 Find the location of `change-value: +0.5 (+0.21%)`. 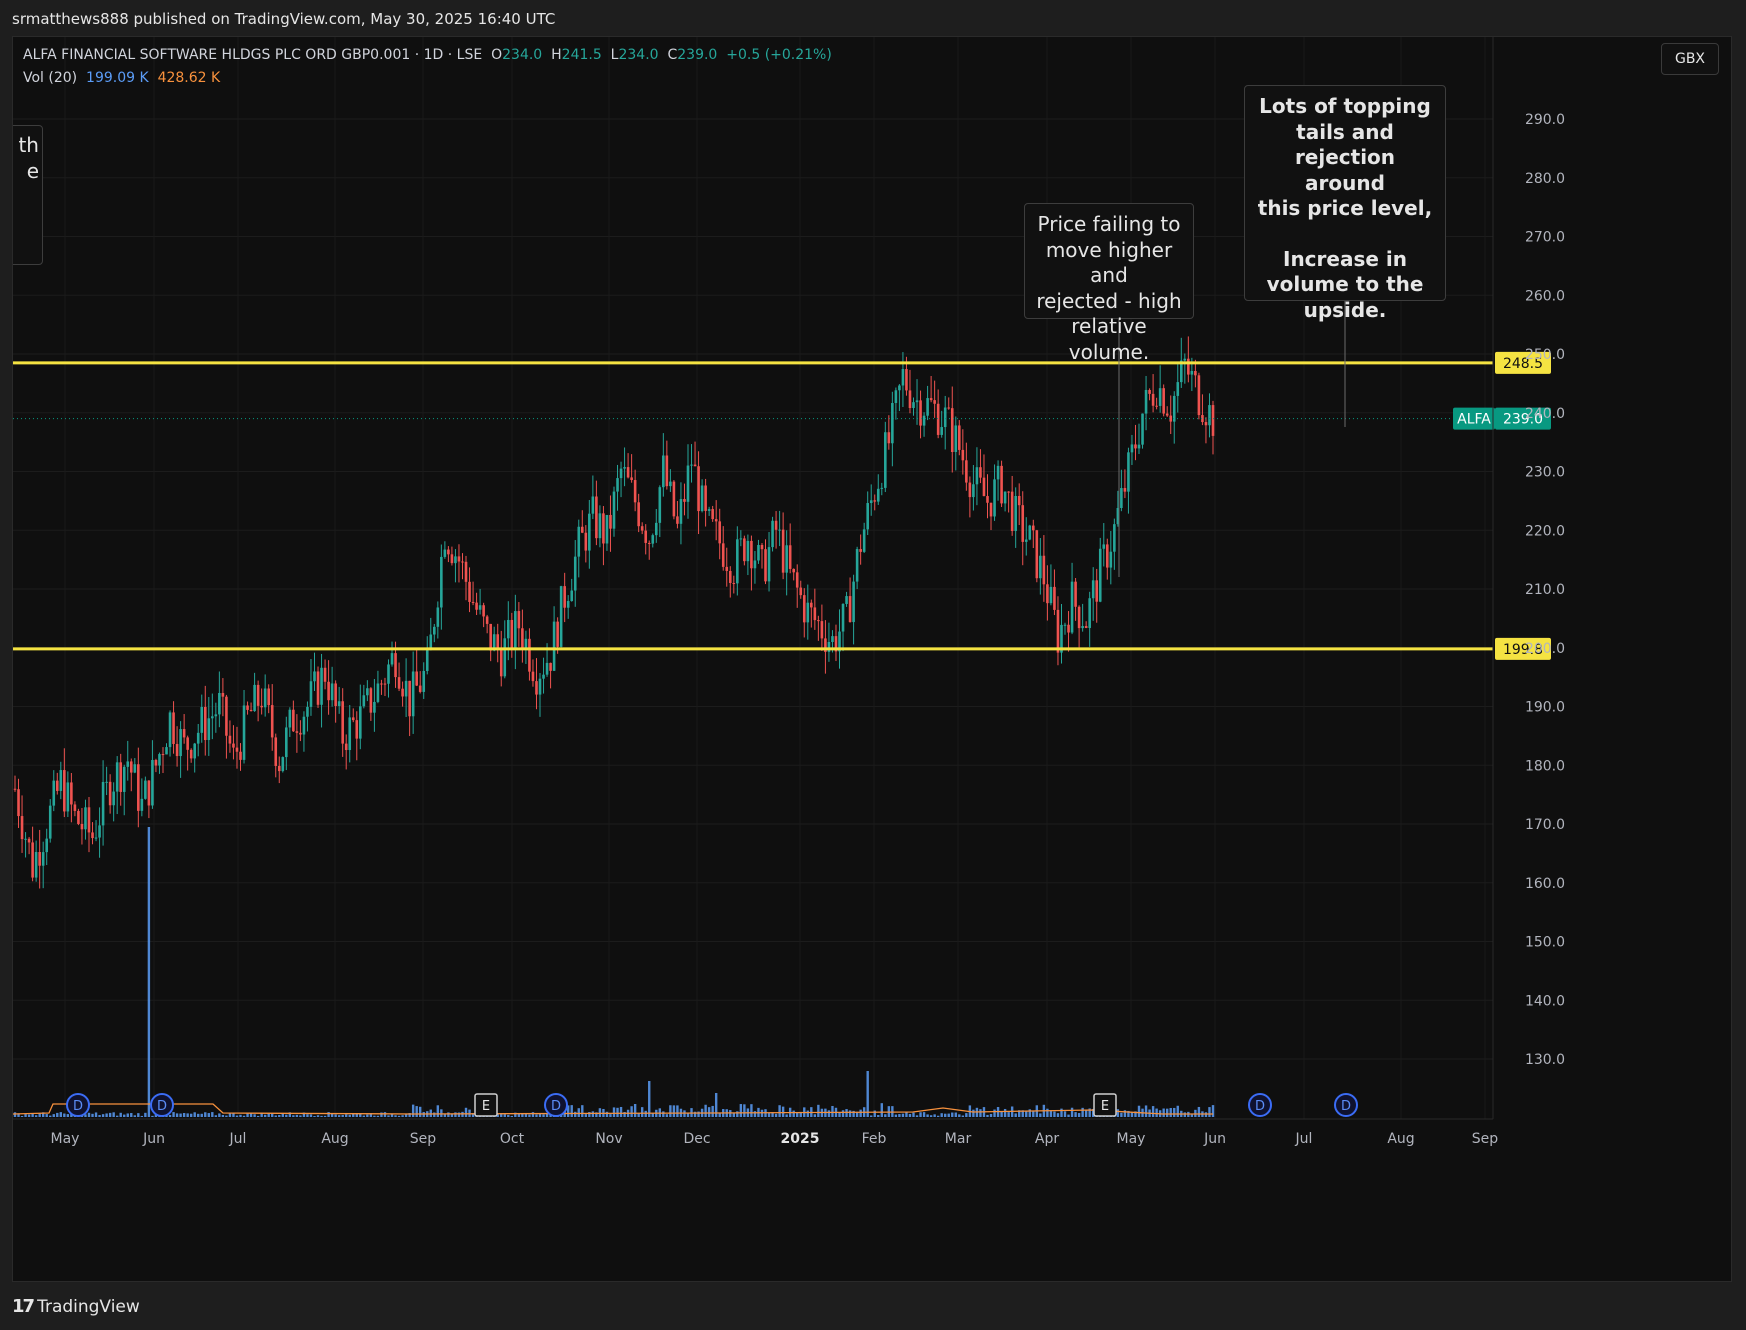

change-value: +0.5 (+0.21%) is located at coordinates (779, 55).